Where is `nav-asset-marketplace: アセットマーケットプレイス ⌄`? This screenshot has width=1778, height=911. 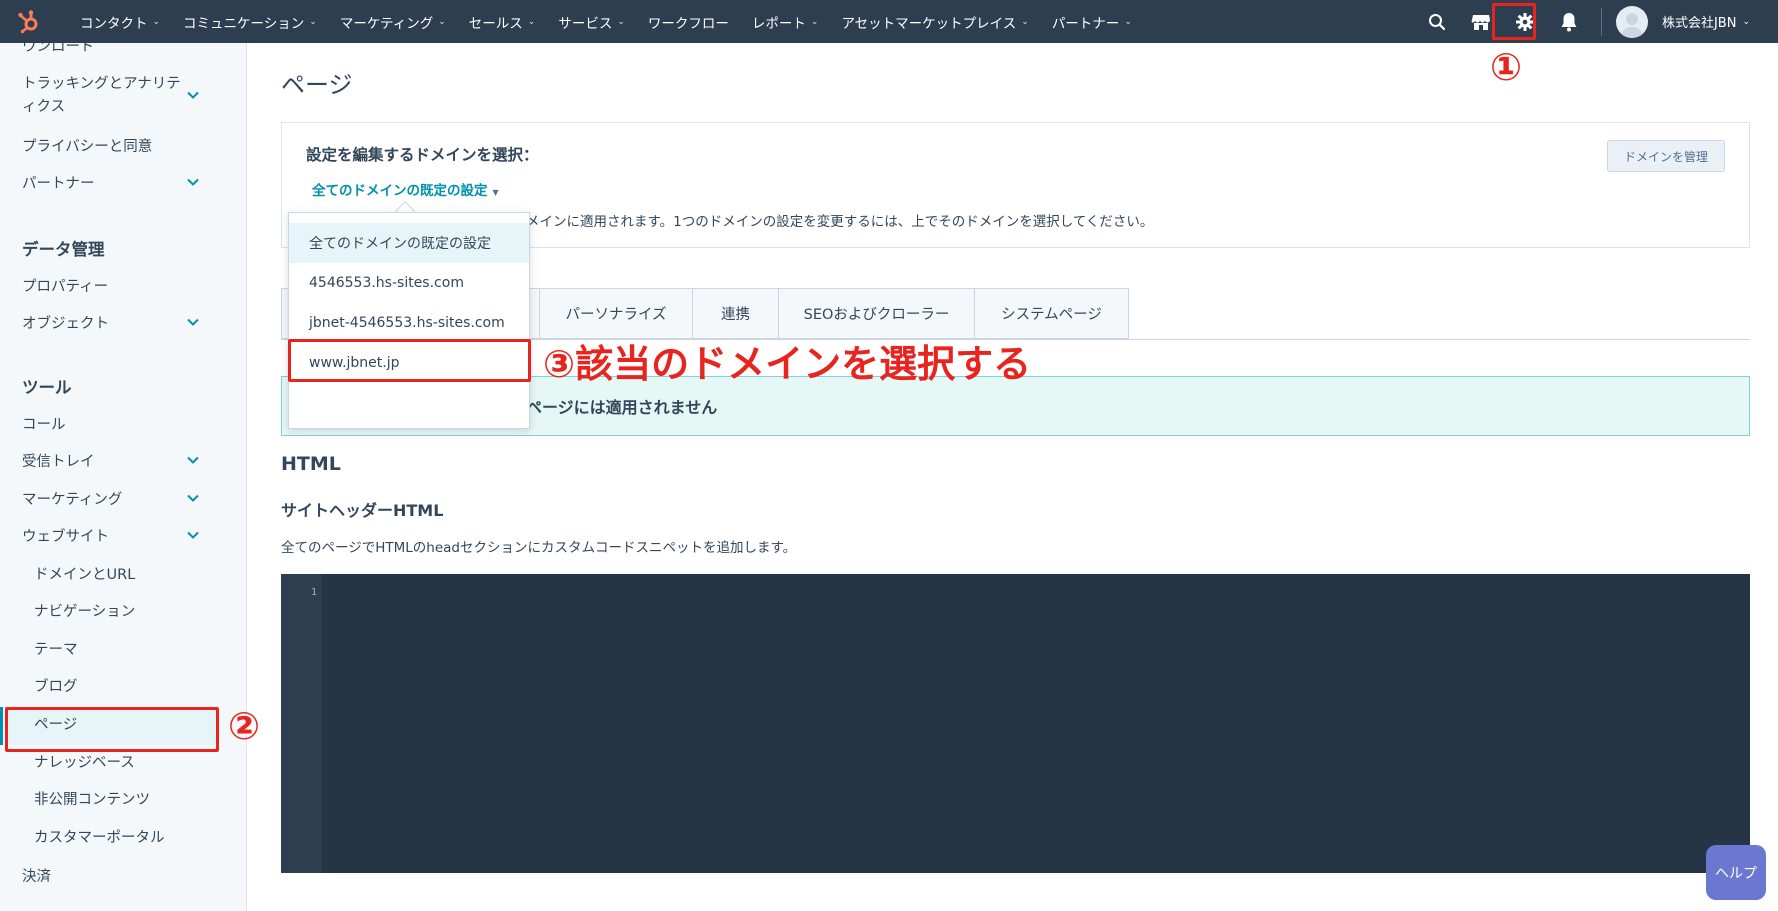
nav-asset-marketplace: アセットマーケットプレイス ⌄ is located at coordinates (934, 22).